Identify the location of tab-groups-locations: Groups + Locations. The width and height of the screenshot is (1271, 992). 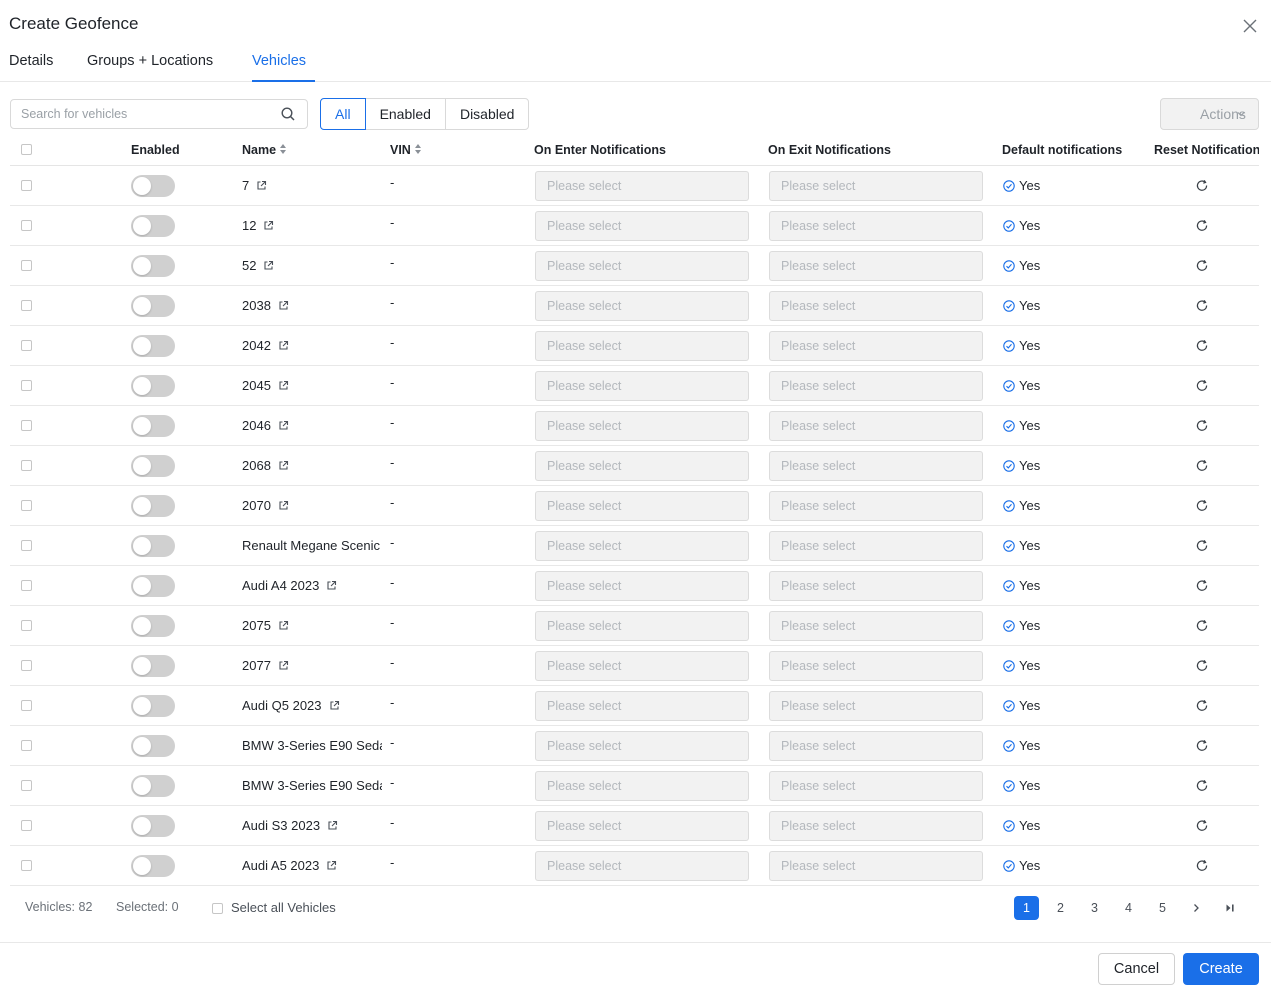
(150, 67).